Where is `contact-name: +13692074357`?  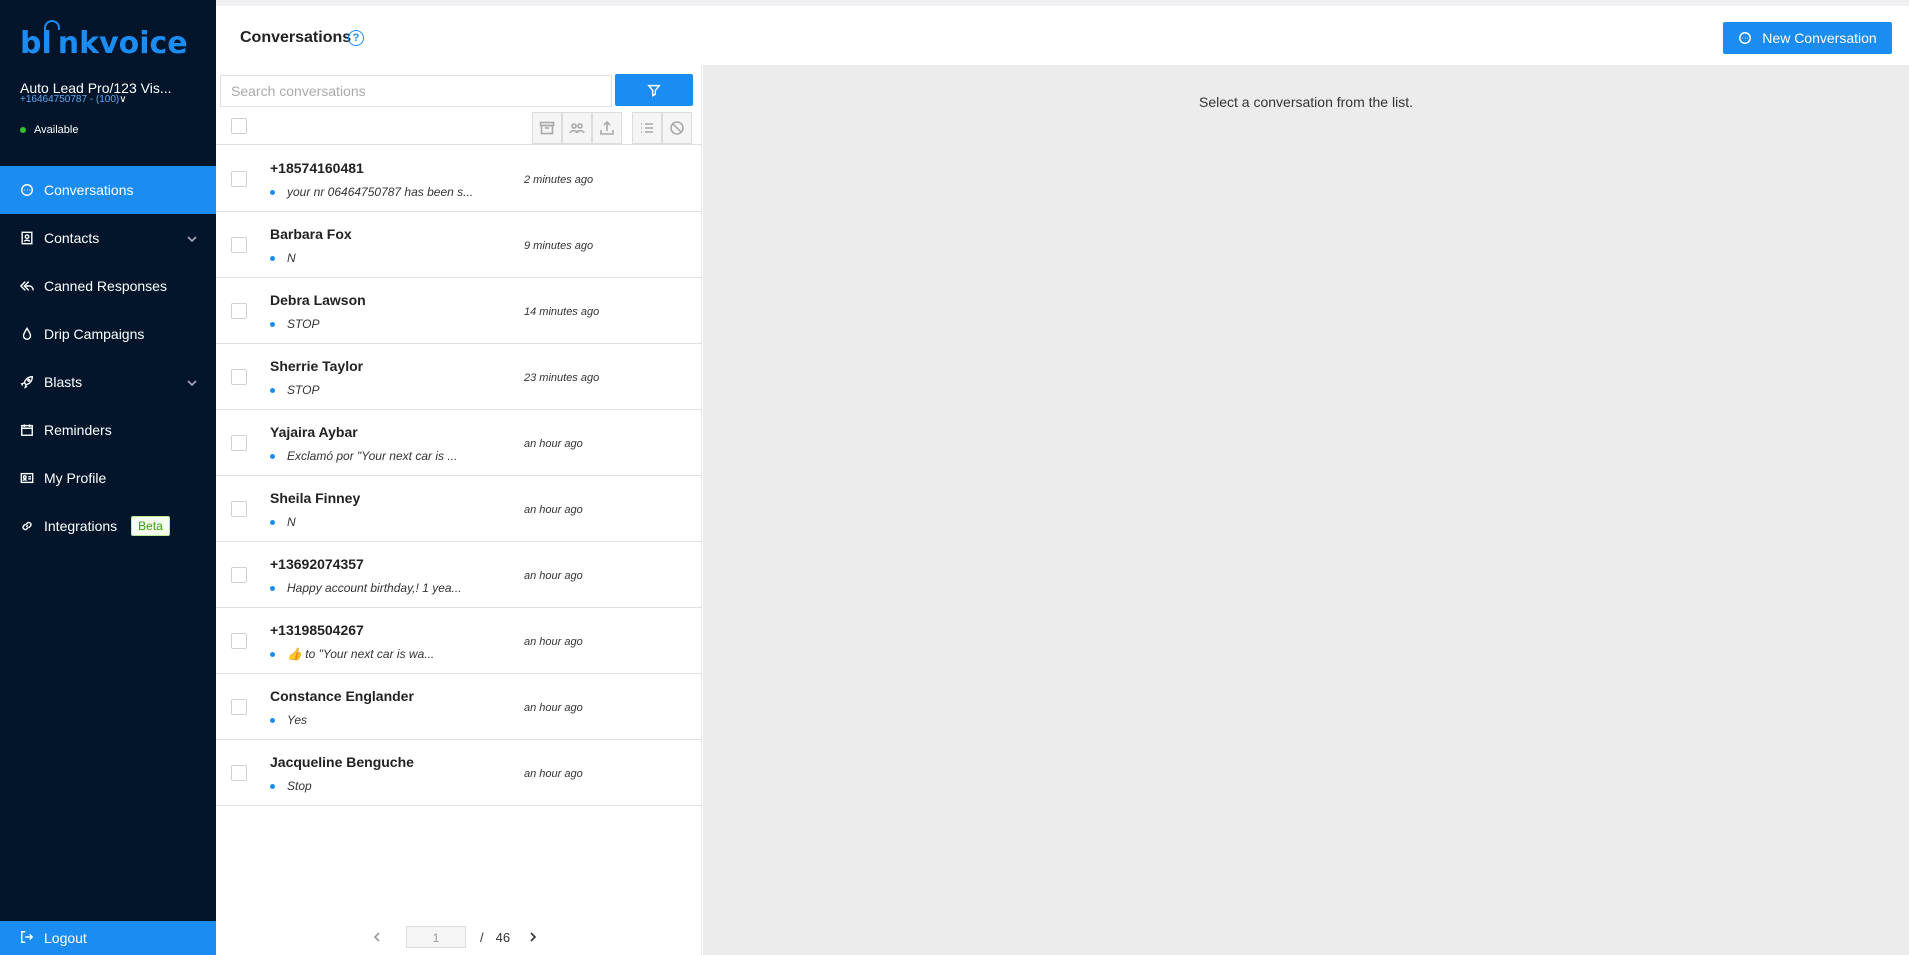
contact-name: +13692074357 is located at coordinates (317, 564).